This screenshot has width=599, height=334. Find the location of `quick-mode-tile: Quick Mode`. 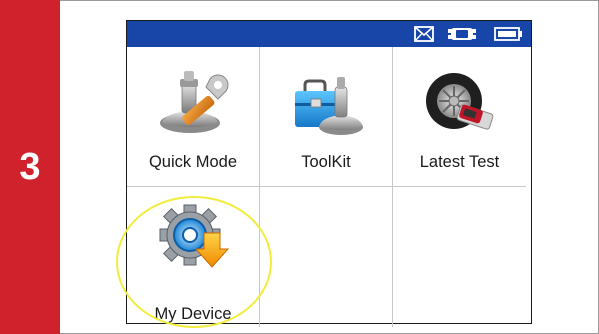

quick-mode-tile: Quick Mode is located at coordinates (193, 117).